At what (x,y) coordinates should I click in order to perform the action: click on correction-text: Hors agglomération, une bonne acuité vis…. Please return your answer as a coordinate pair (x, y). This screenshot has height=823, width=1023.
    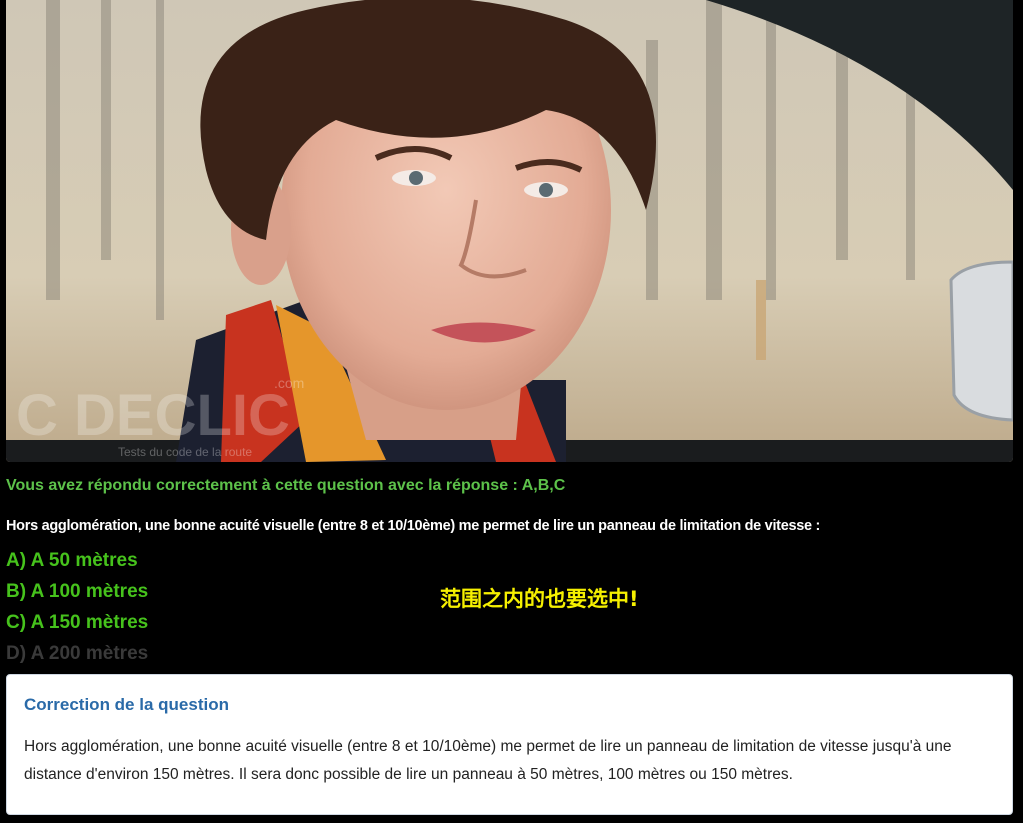
    Looking at the image, I should click on (488, 760).